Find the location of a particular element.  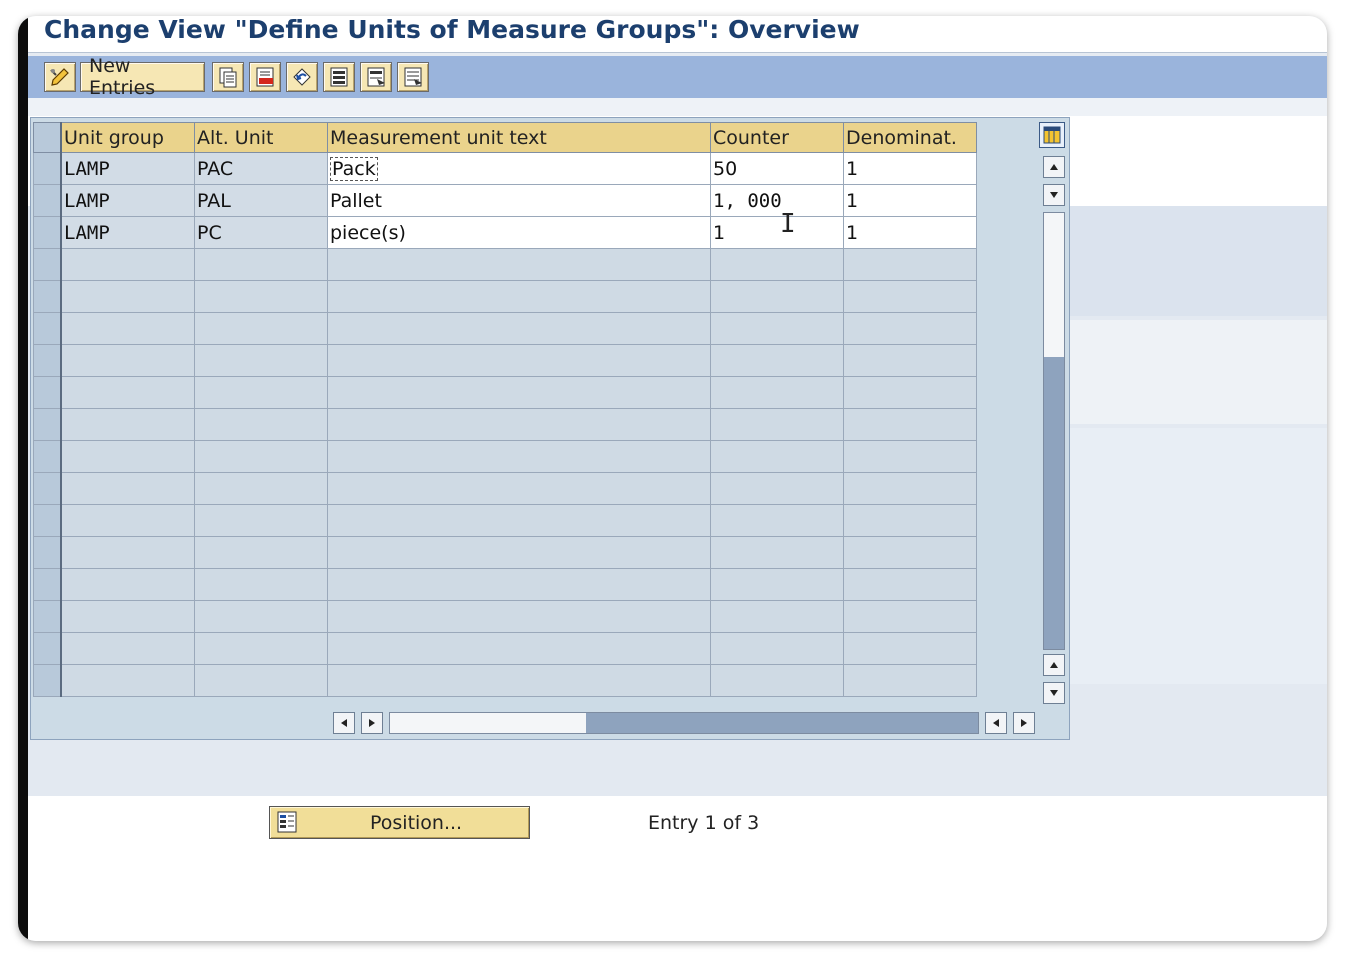

scroll-left-end-button is located at coordinates (996, 723).